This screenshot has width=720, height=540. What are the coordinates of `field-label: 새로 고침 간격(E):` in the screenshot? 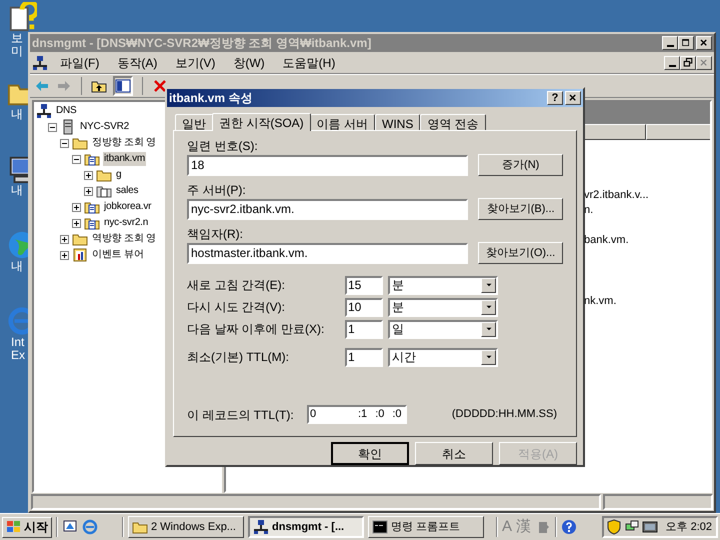 It's located at (236, 285).